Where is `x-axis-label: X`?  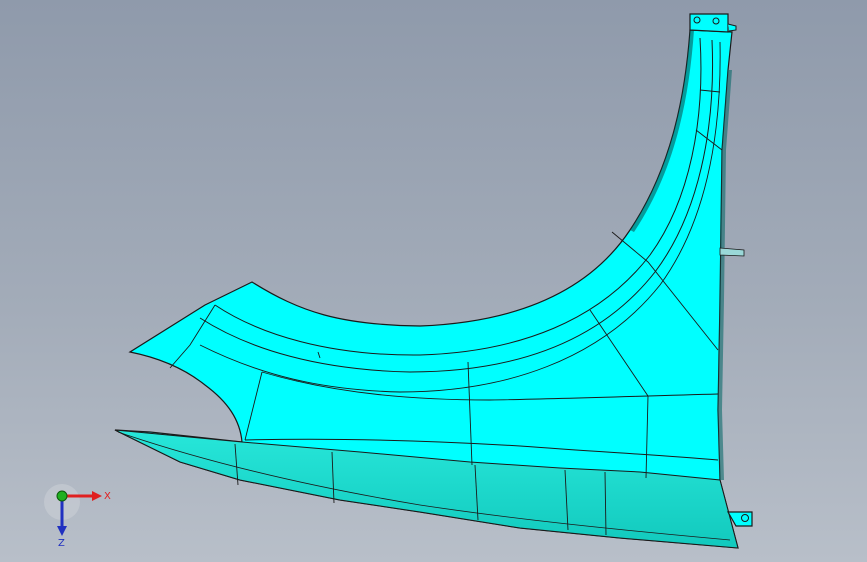 x-axis-label: X is located at coordinates (107, 496).